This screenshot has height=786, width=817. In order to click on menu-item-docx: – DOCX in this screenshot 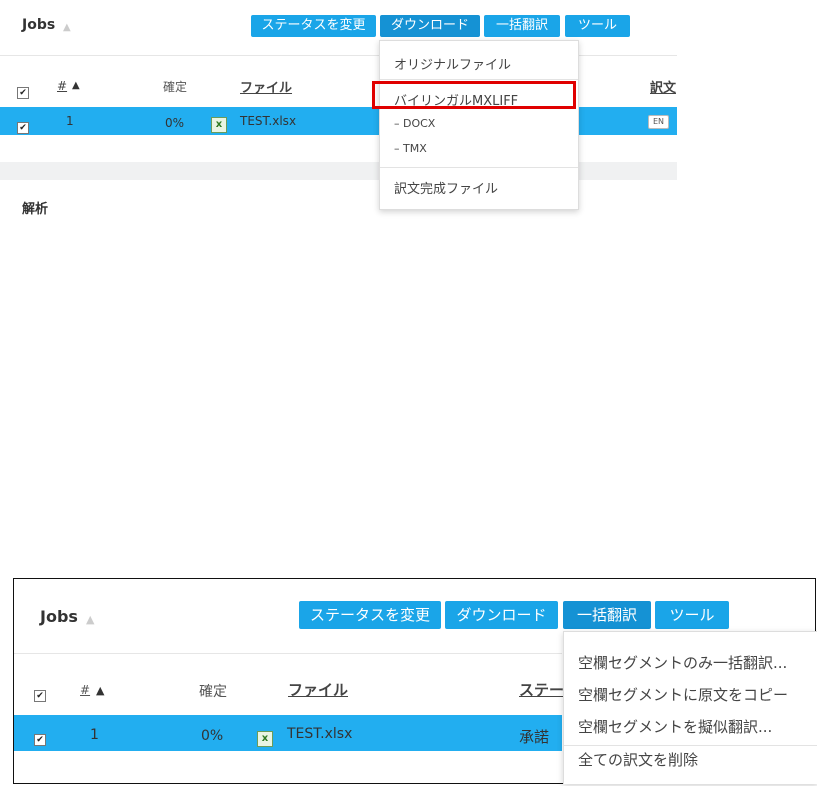, I will do `click(414, 123)`.